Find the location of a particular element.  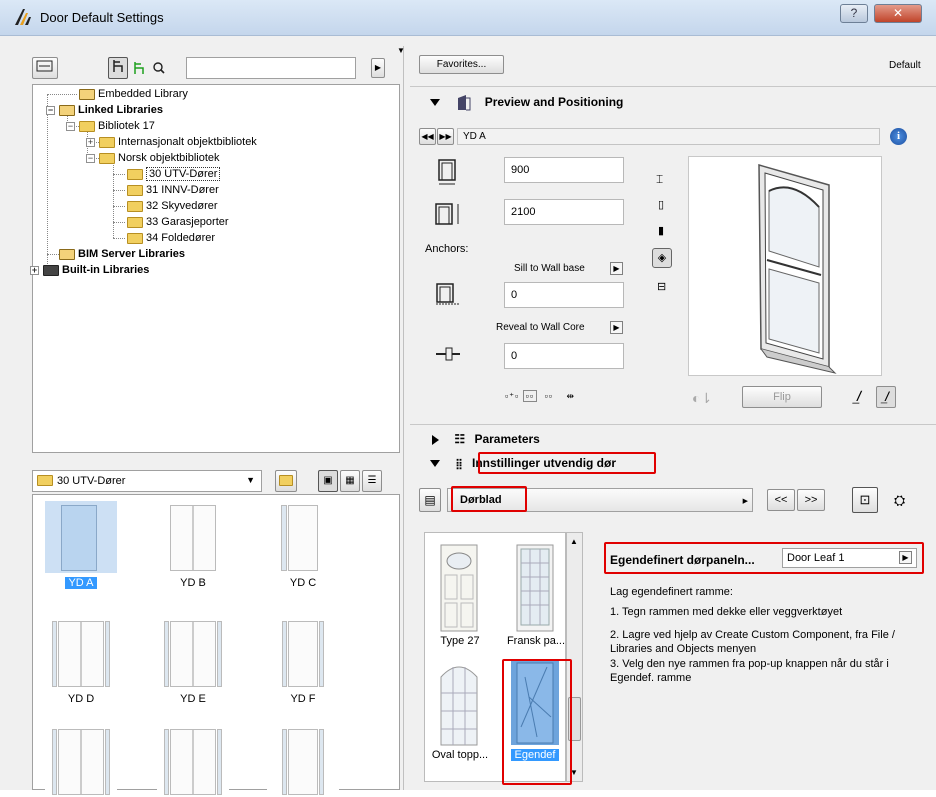

page-icon-button: ▤ is located at coordinates (430, 500).